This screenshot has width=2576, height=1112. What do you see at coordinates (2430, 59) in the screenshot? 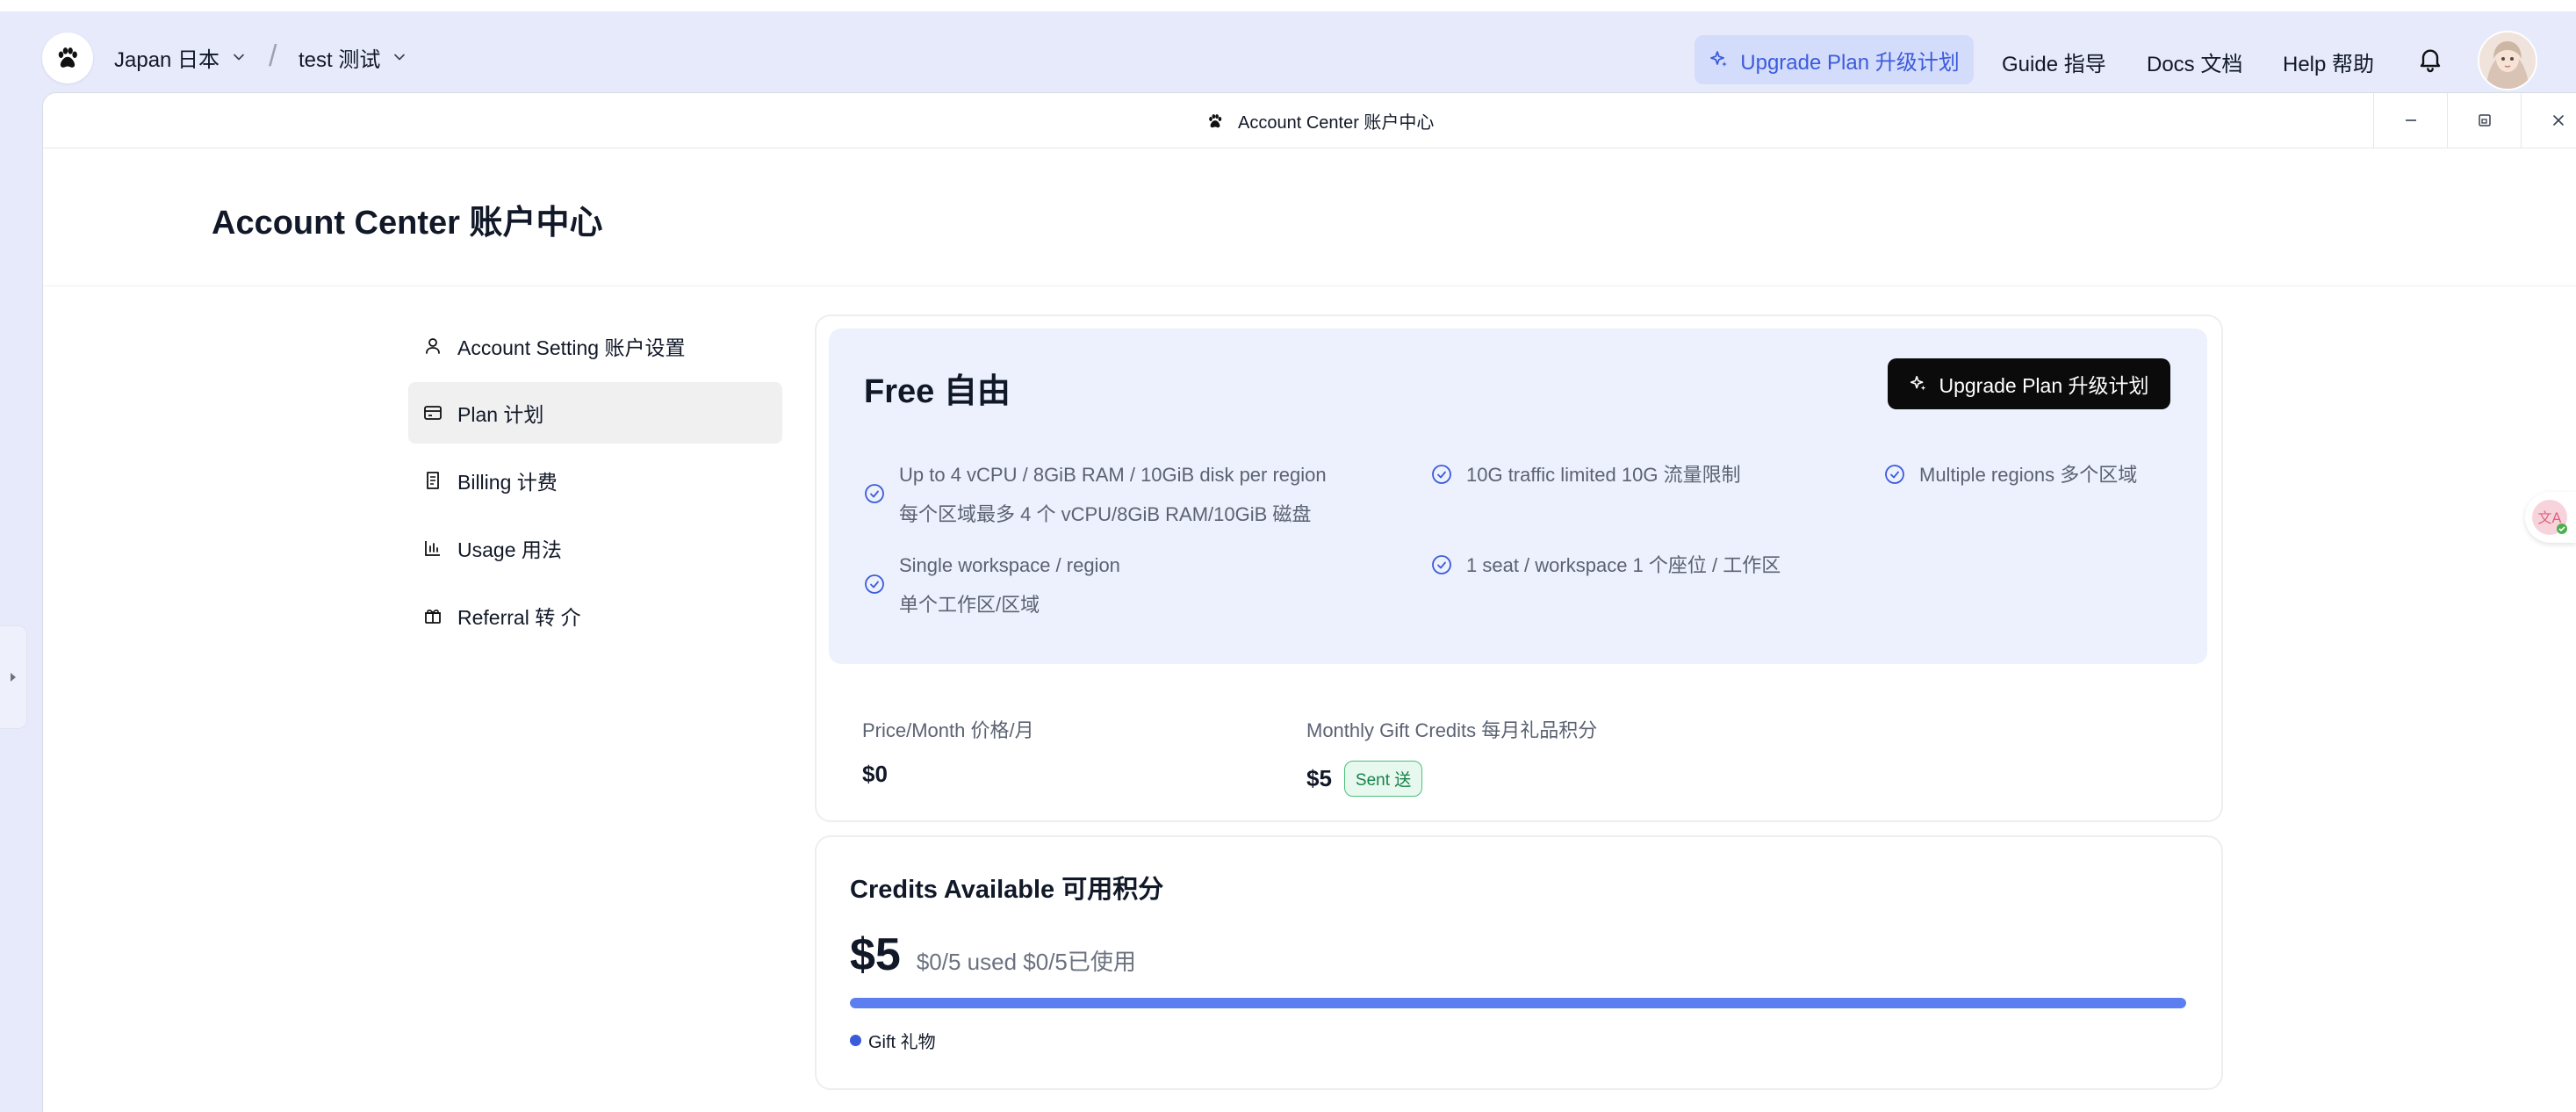
I see `bell-icon` at bounding box center [2430, 59].